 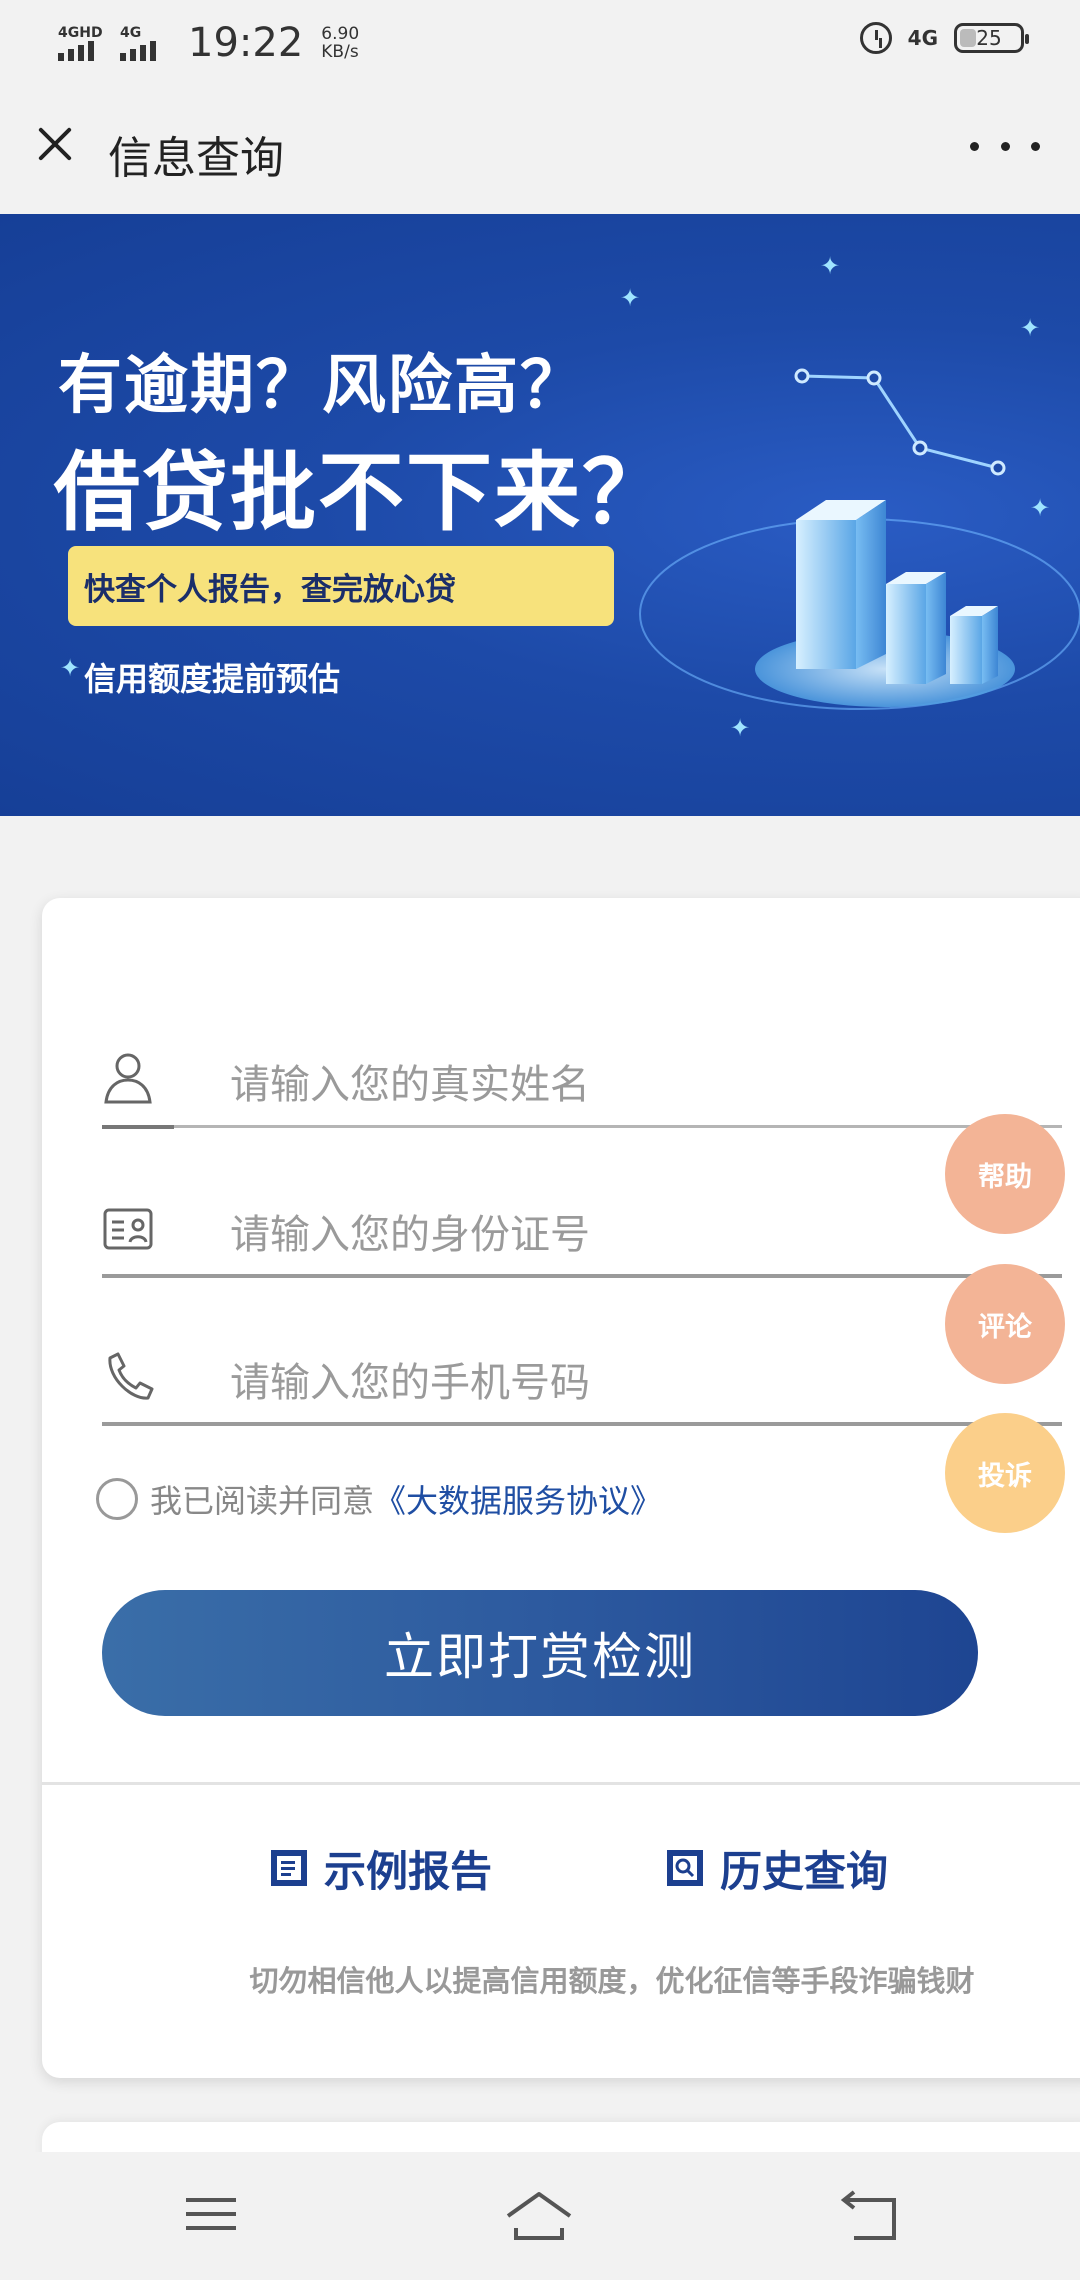 What do you see at coordinates (1005, 1174) in the screenshot?
I see `help-button: 帮助` at bounding box center [1005, 1174].